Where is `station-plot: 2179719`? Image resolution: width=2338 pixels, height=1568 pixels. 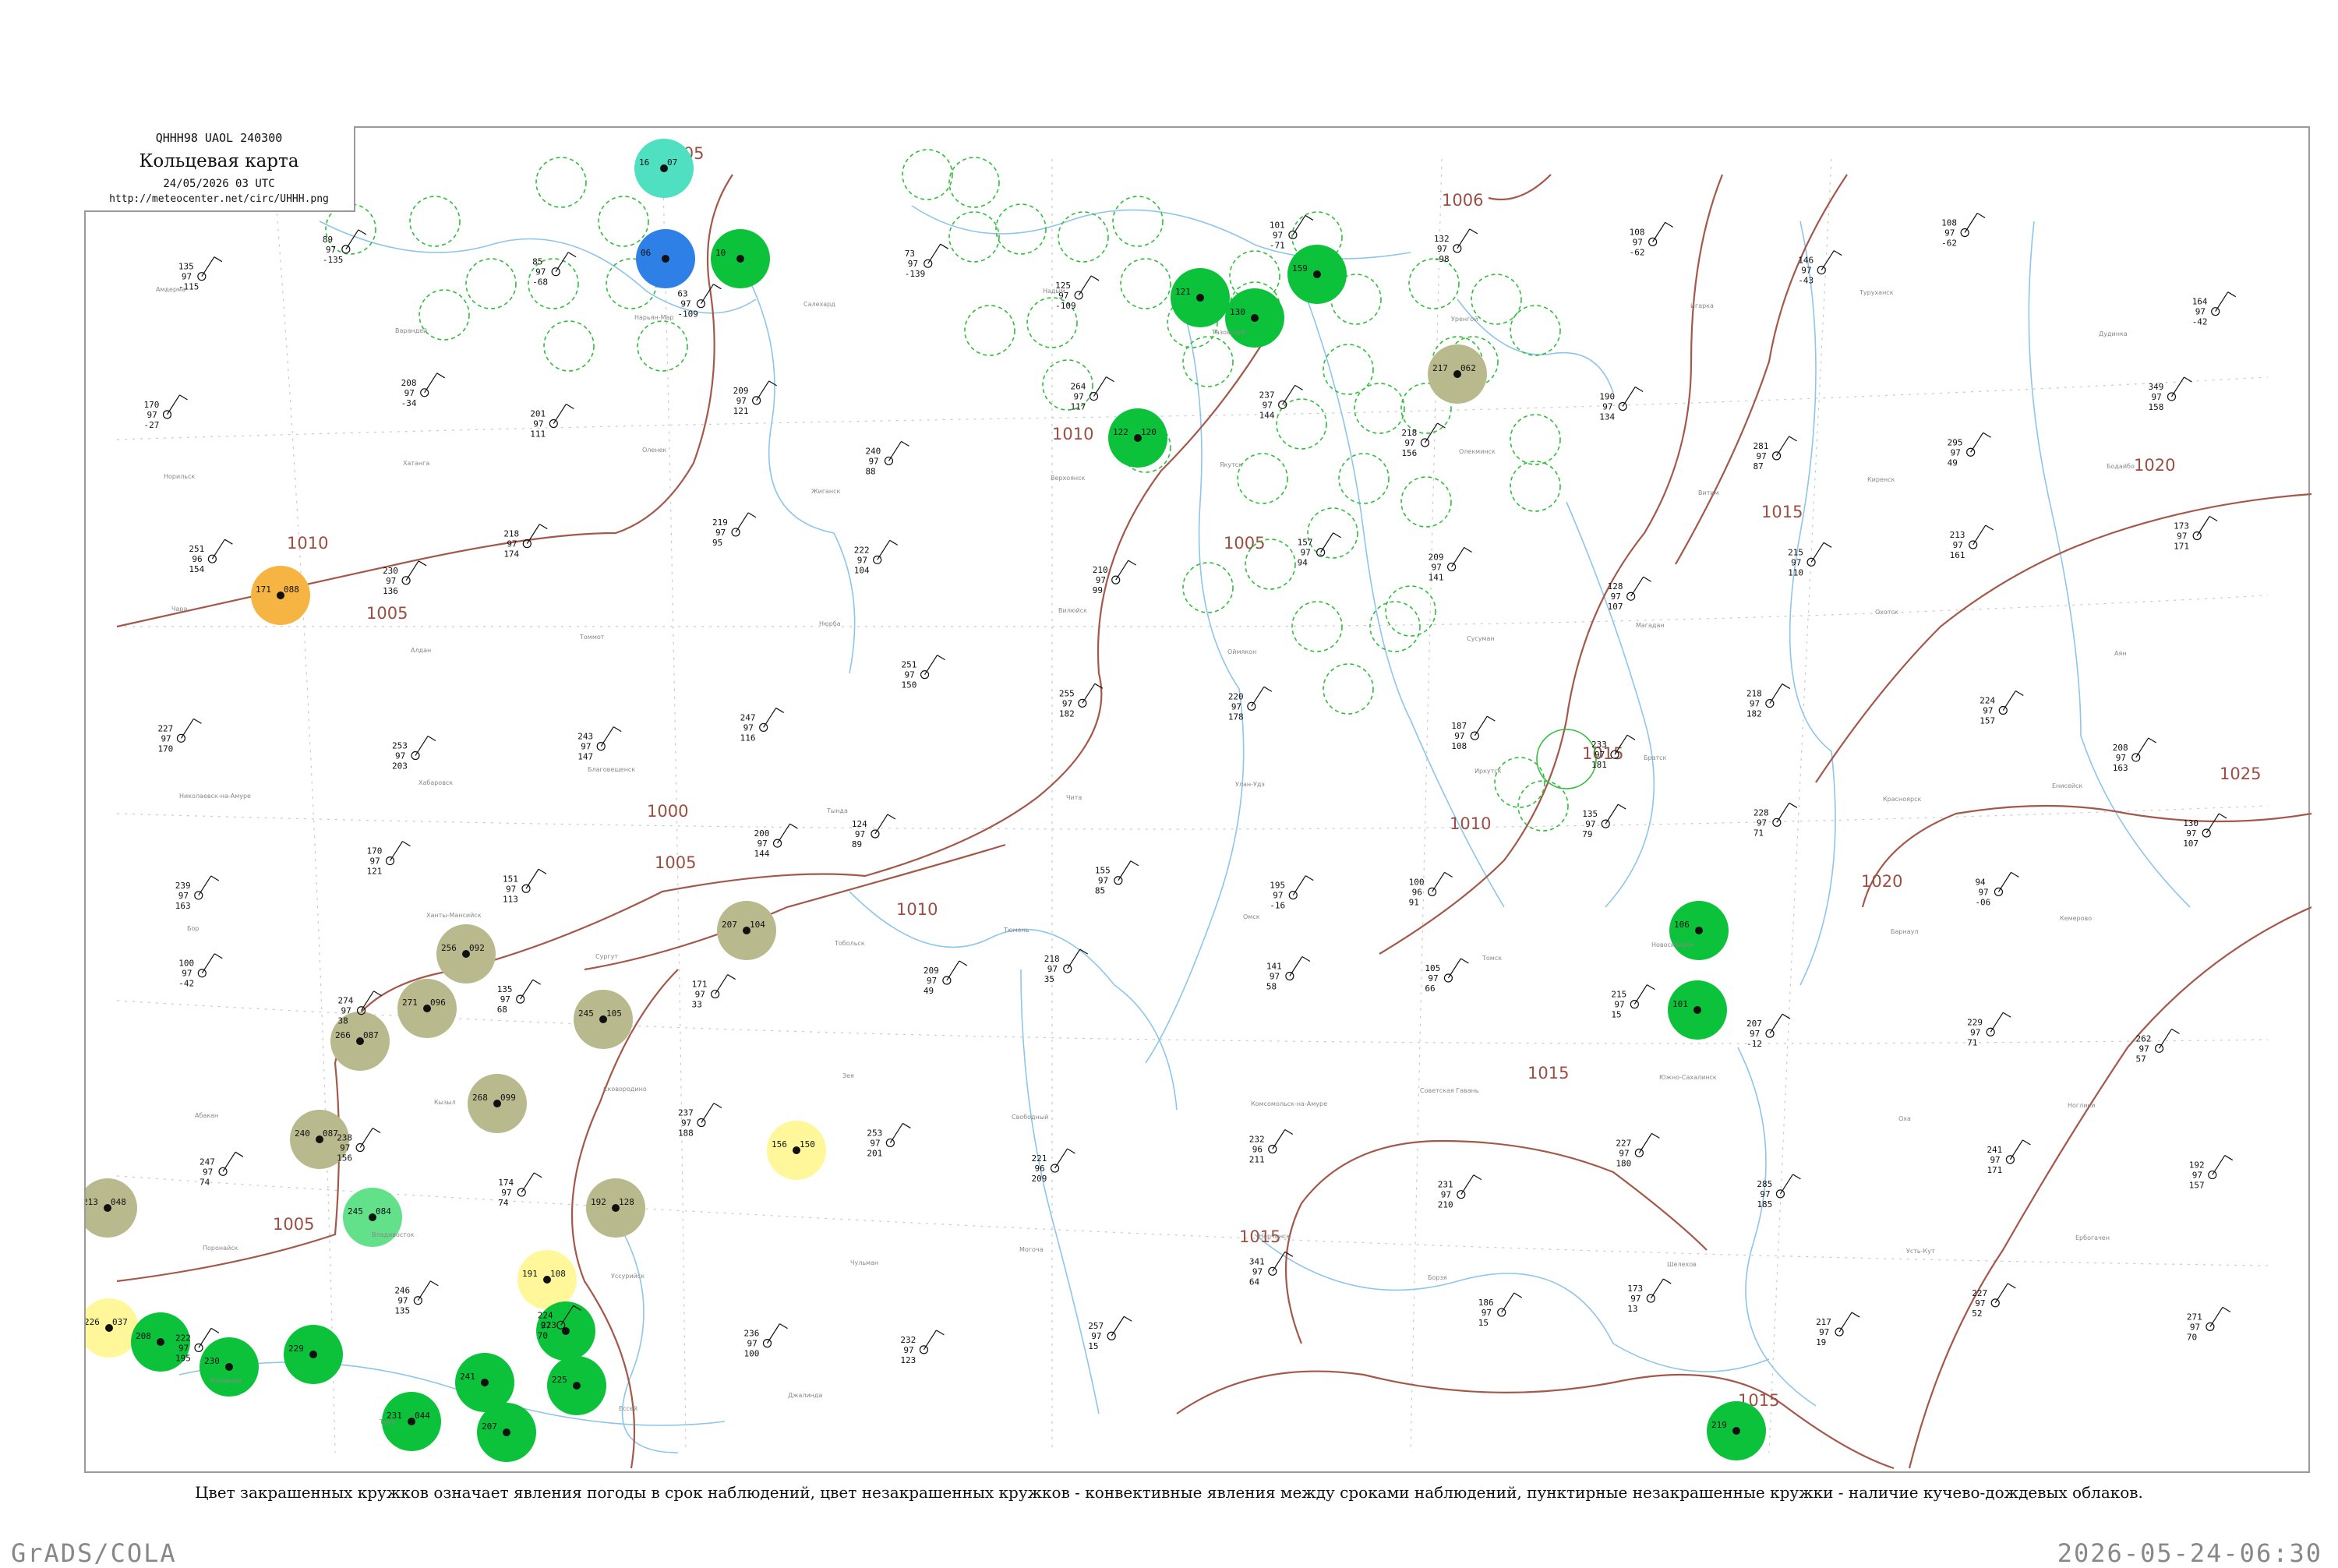 station-plot: 2179719 is located at coordinates (1838, 1329).